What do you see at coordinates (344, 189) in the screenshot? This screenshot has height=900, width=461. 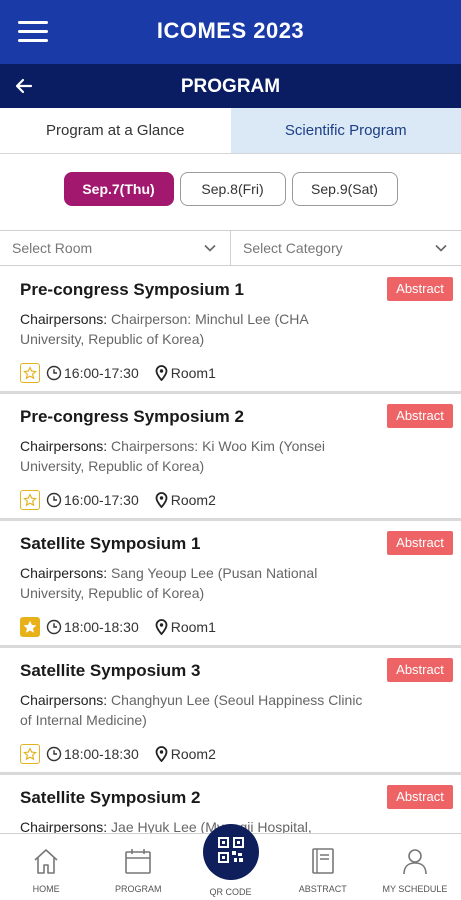 I see `day-button-sep9: Sep.9(Sat)` at bounding box center [344, 189].